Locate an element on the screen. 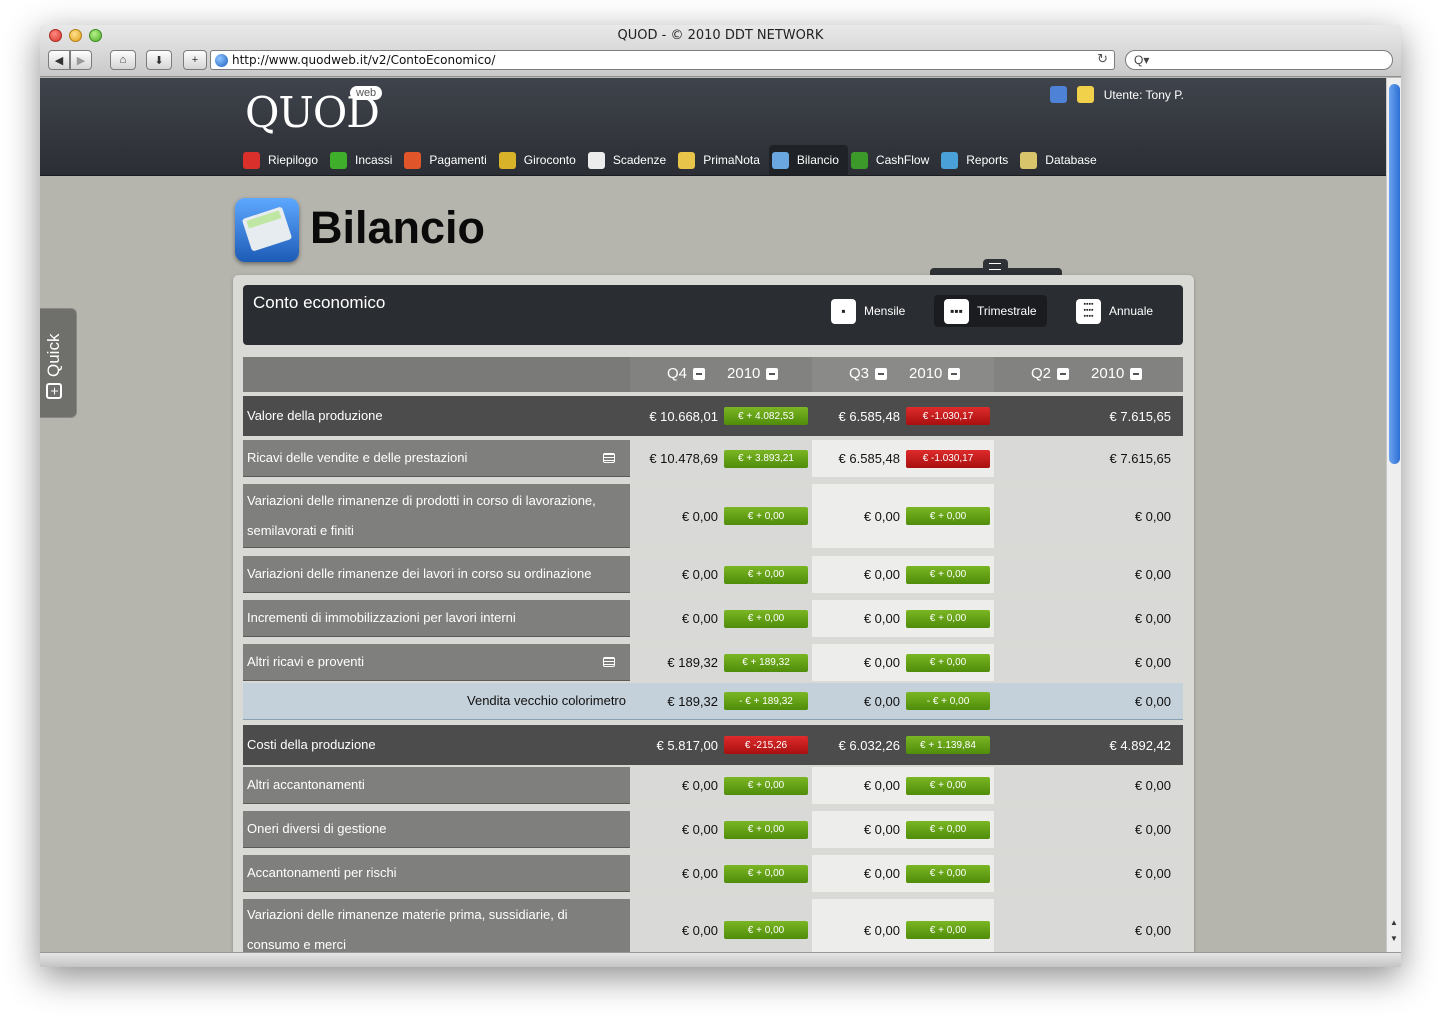 The image size is (1441, 1022). value-cell: € 4.892,42 is located at coordinates (1088, 745).